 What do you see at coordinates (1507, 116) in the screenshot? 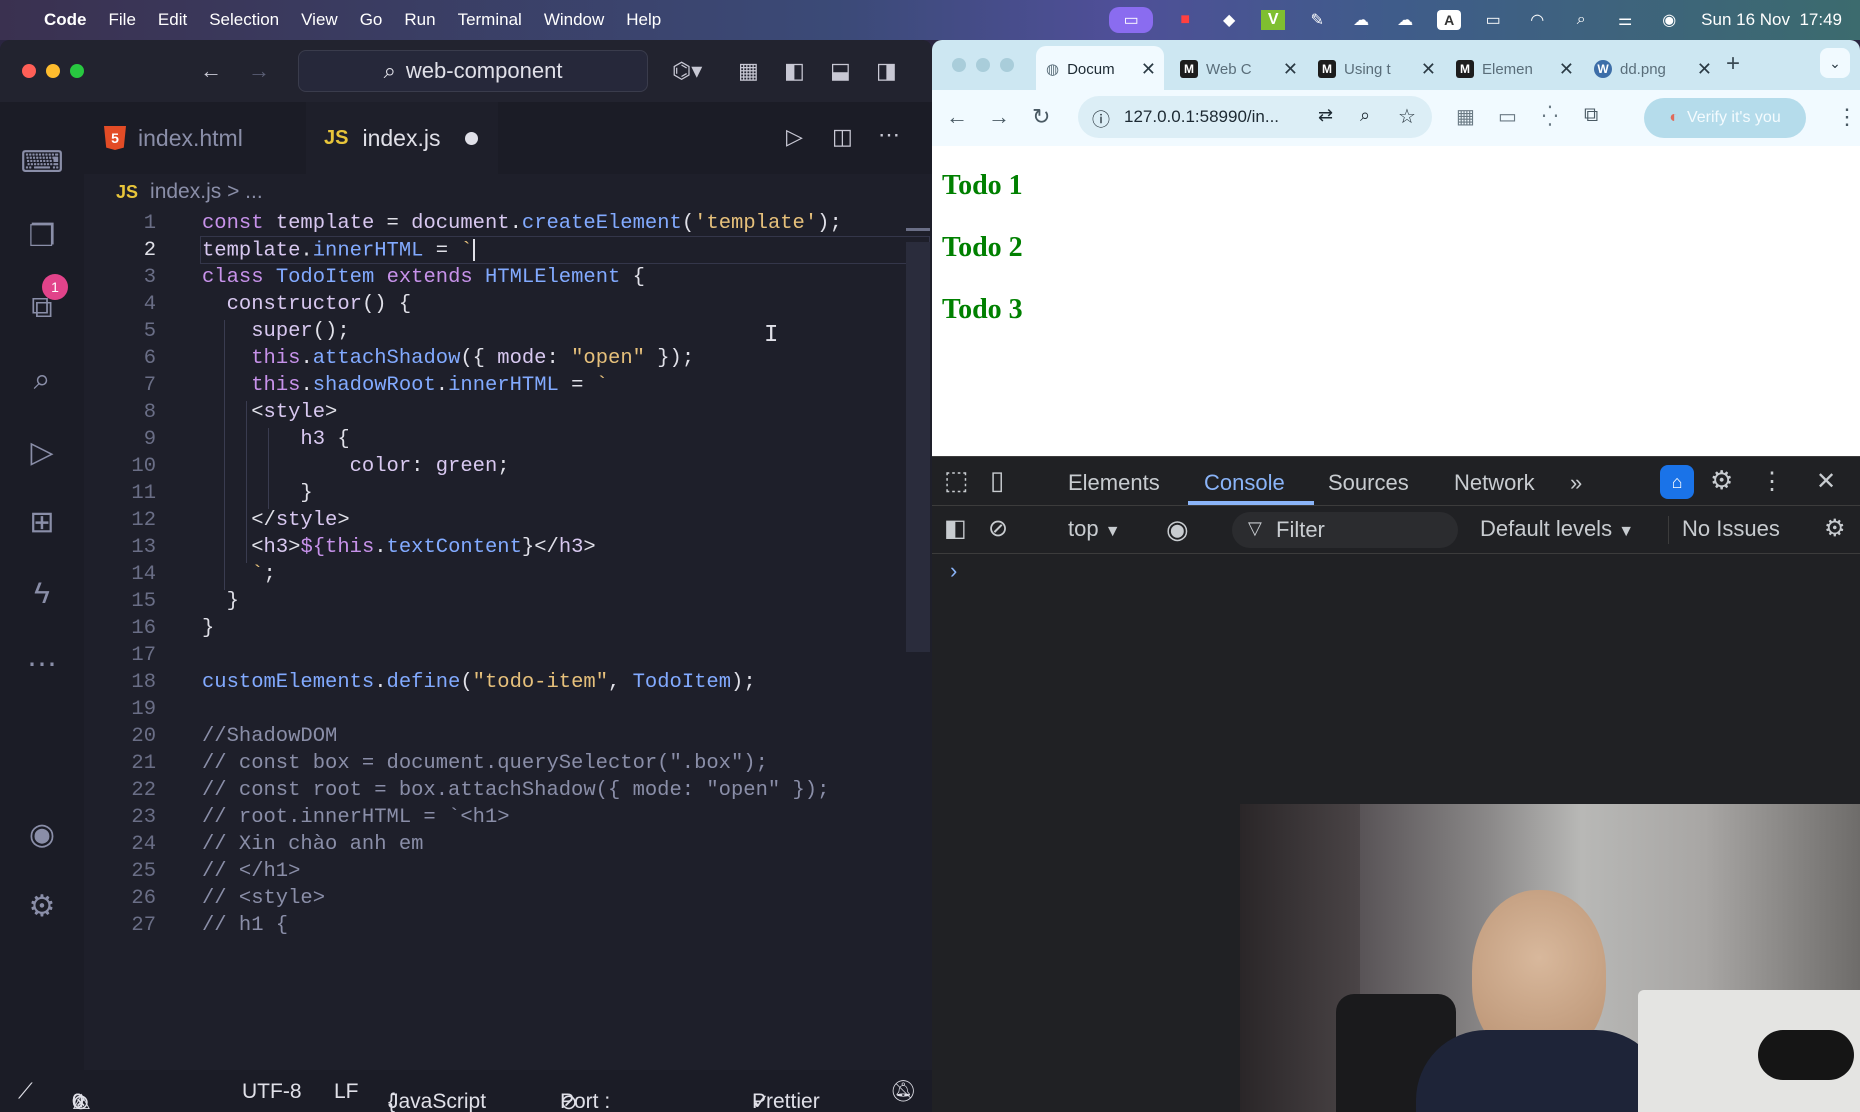
I see `extension-icon: ▭` at bounding box center [1507, 116].